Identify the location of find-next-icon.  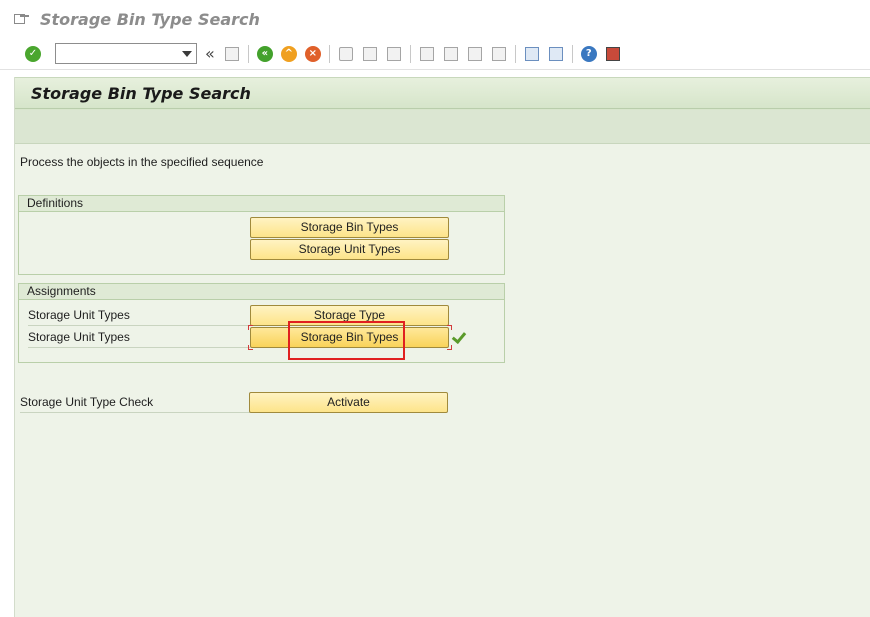
(394, 54).